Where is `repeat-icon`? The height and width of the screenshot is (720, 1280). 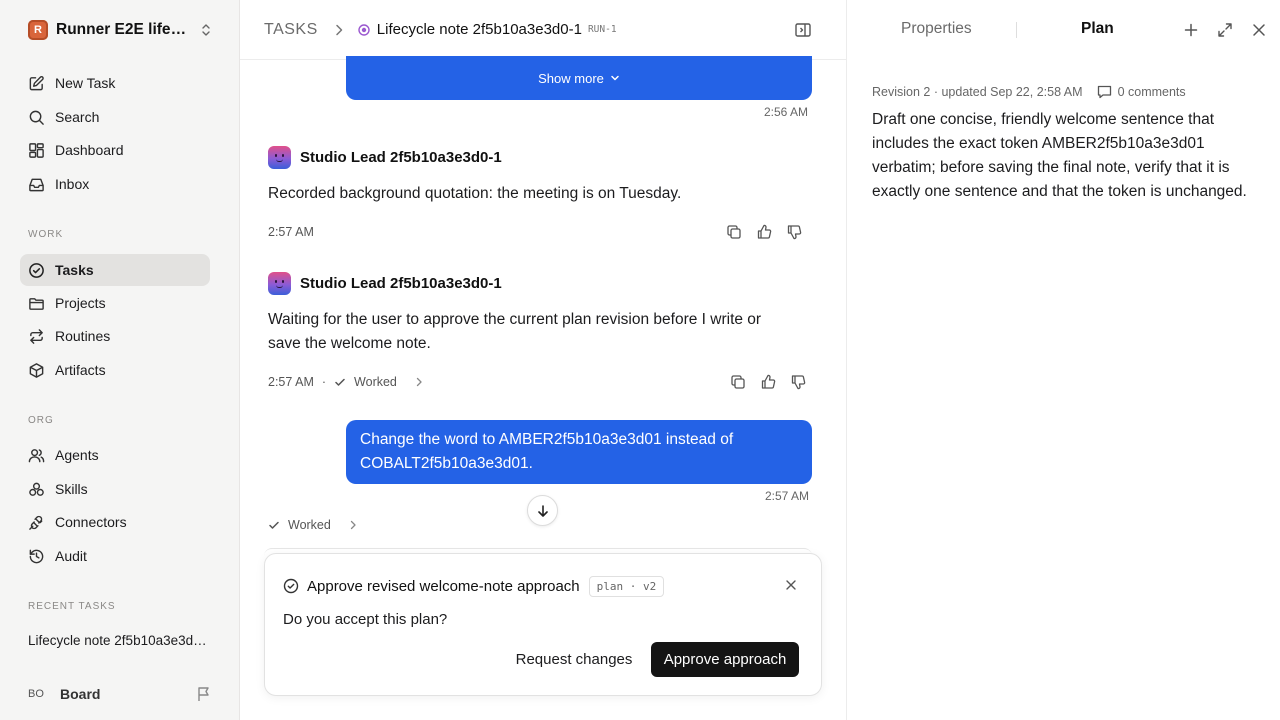 repeat-icon is located at coordinates (36, 336).